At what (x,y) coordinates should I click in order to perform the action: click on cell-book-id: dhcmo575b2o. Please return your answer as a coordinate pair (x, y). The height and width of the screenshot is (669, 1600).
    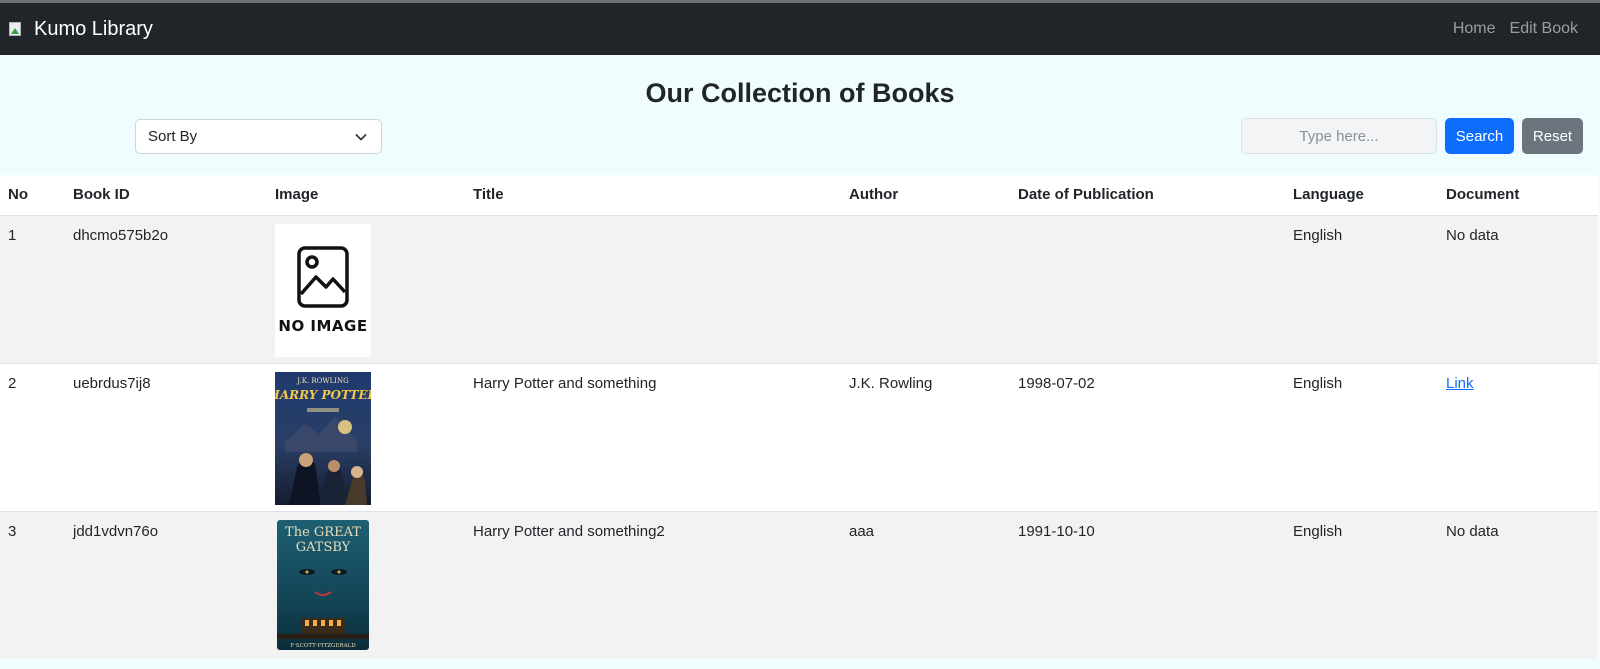
    Looking at the image, I should click on (121, 235).